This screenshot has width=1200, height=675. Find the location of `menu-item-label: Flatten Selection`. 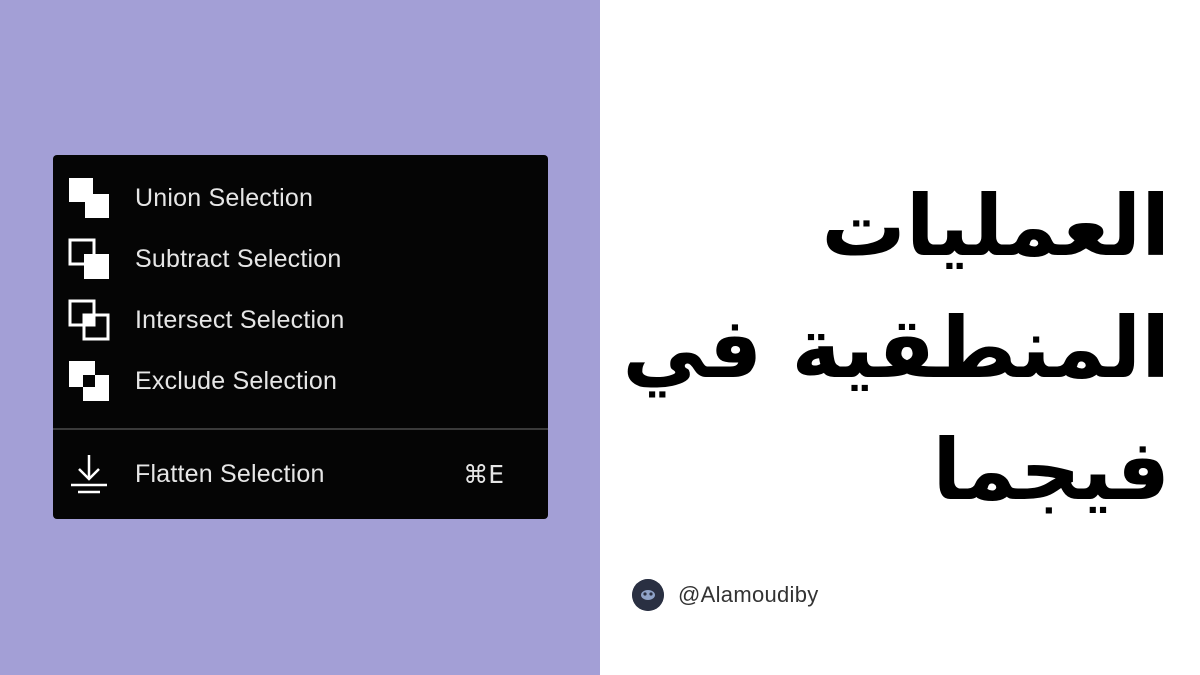

menu-item-label: Flatten Selection is located at coordinates (230, 473).